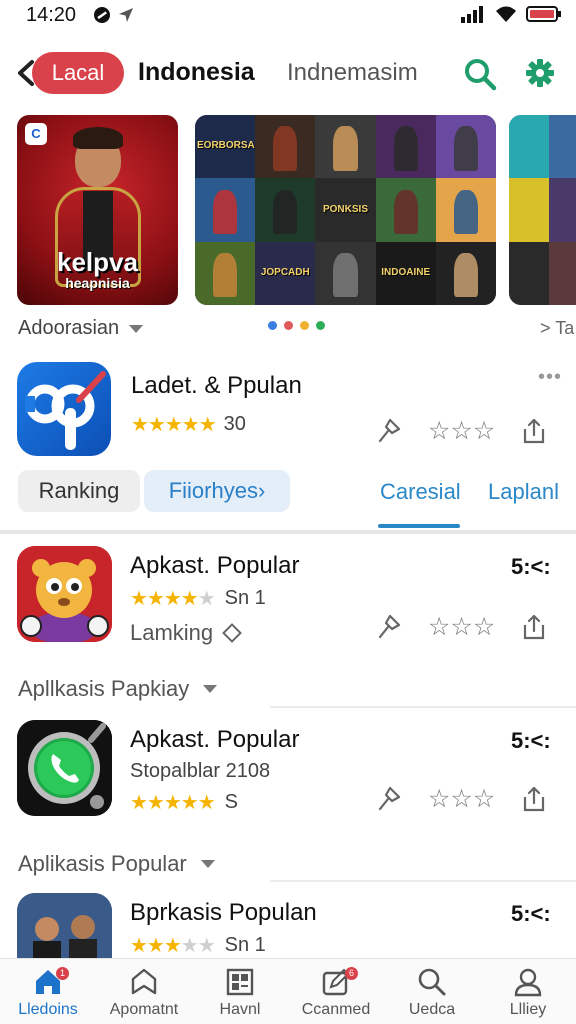 This screenshot has width=576, height=1024. What do you see at coordinates (423, 881) in the screenshot?
I see `section-line` at bounding box center [423, 881].